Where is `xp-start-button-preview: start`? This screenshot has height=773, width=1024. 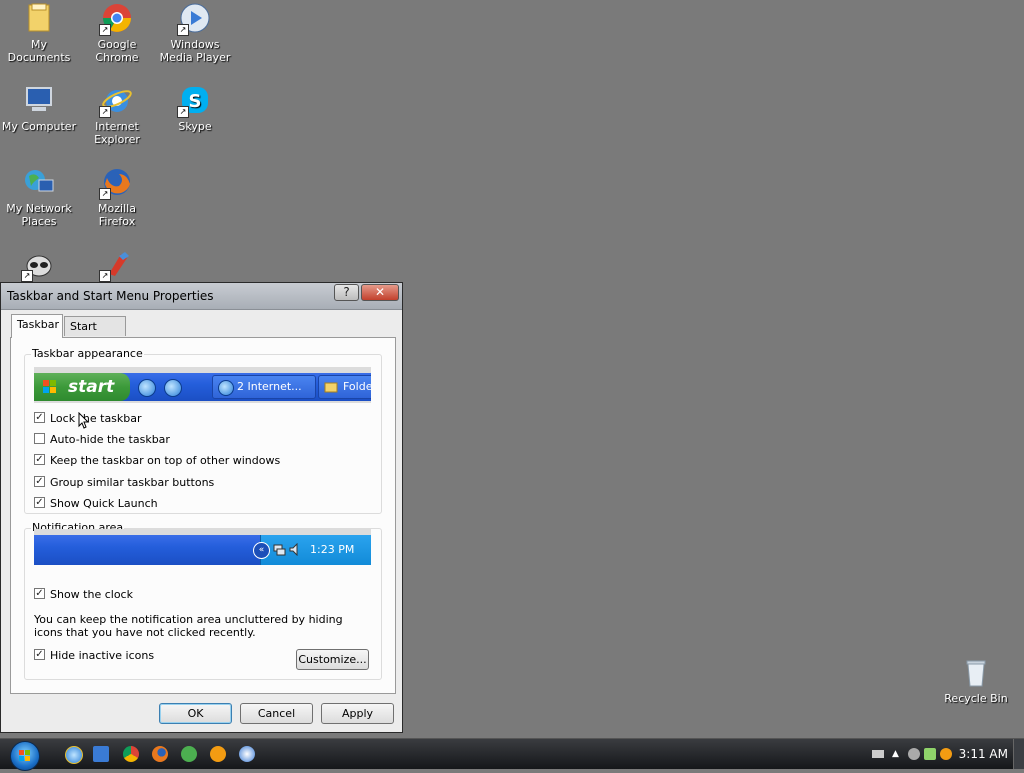
xp-start-button-preview: start is located at coordinates (82, 387).